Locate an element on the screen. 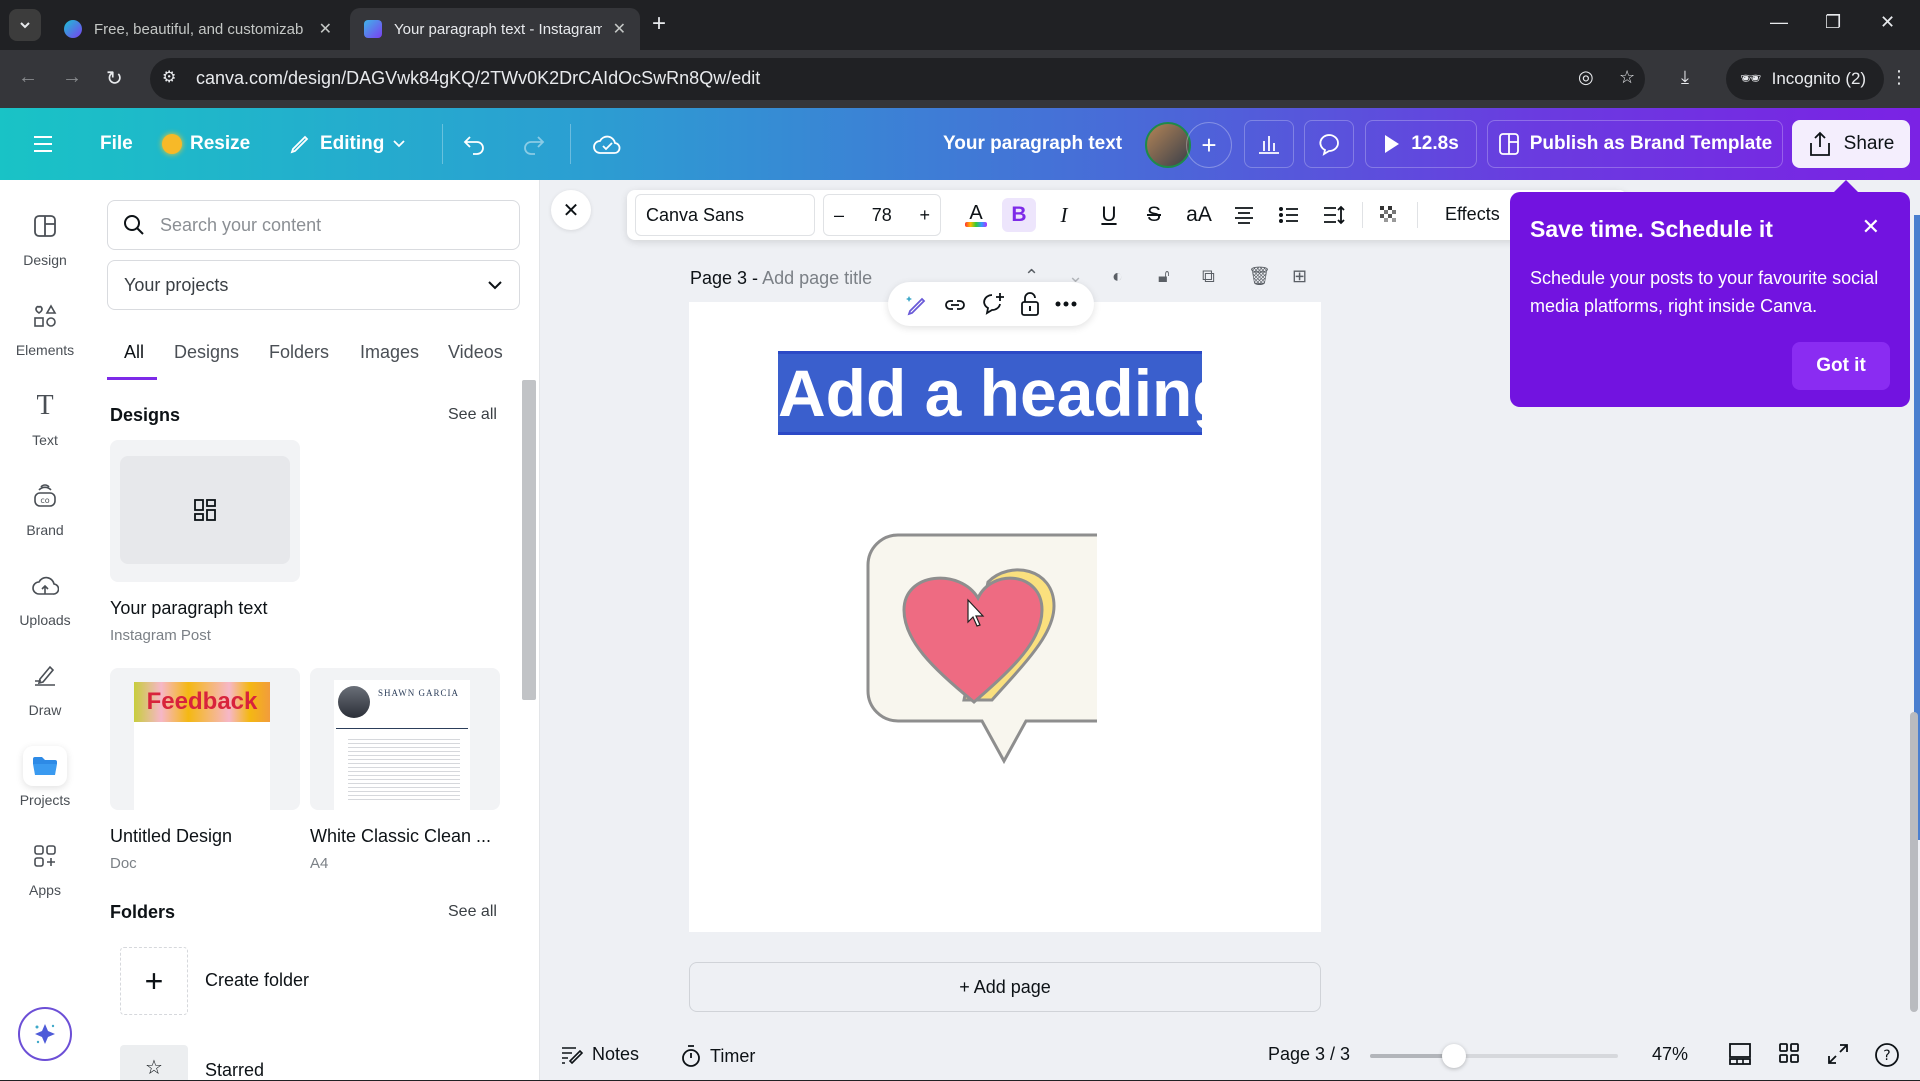 The width and height of the screenshot is (1920, 1081). text-color-button: A is located at coordinates (976, 215).